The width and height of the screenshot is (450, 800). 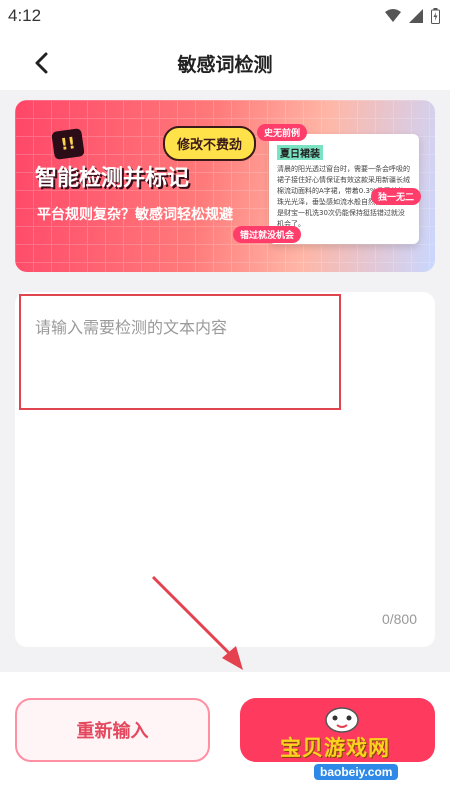 I want to click on input-highlight-box, so click(x=180, y=352).